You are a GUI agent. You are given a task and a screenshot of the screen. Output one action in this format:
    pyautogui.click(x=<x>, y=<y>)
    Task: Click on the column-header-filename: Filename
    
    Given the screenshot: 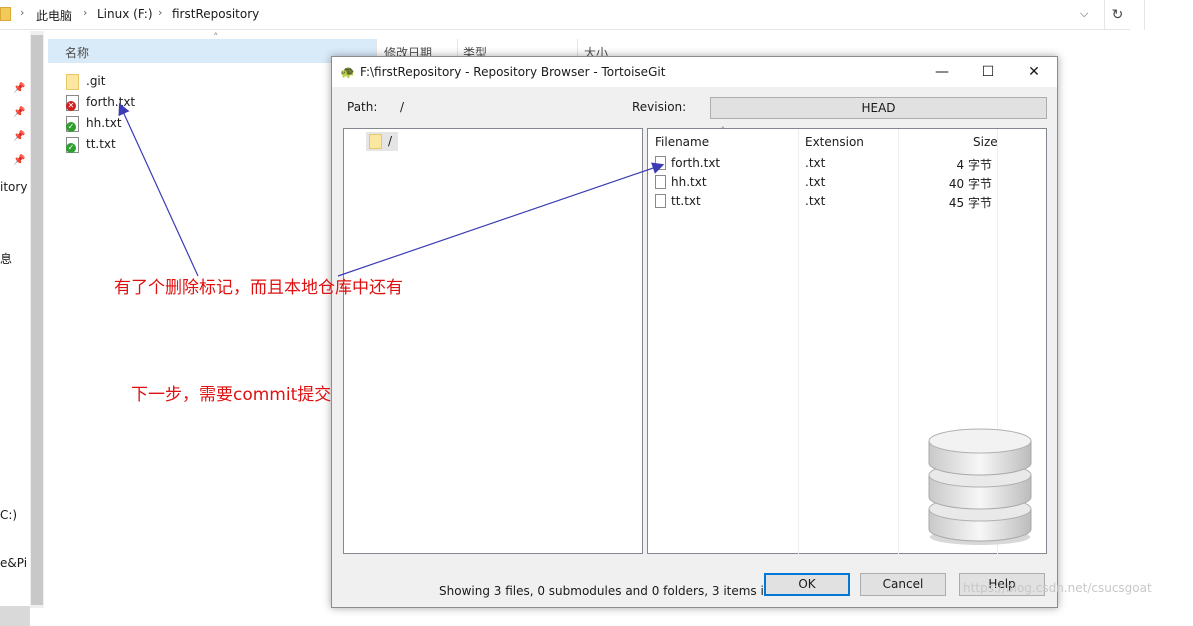 What is the action you would take?
    pyautogui.click(x=682, y=142)
    